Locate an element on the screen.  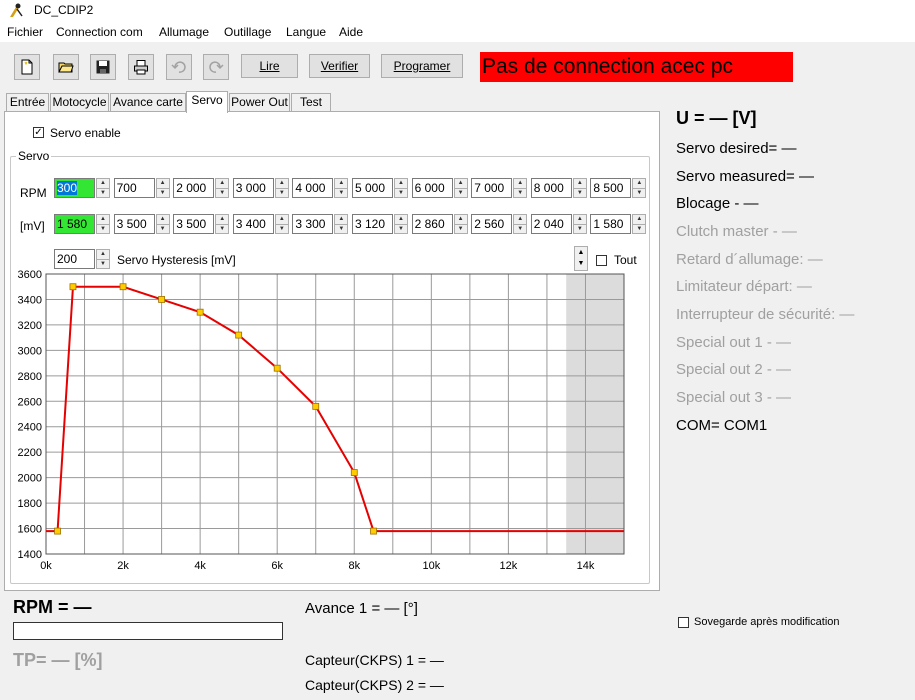
rpm-breakpoint-field: 2 000 is located at coordinates (194, 188).